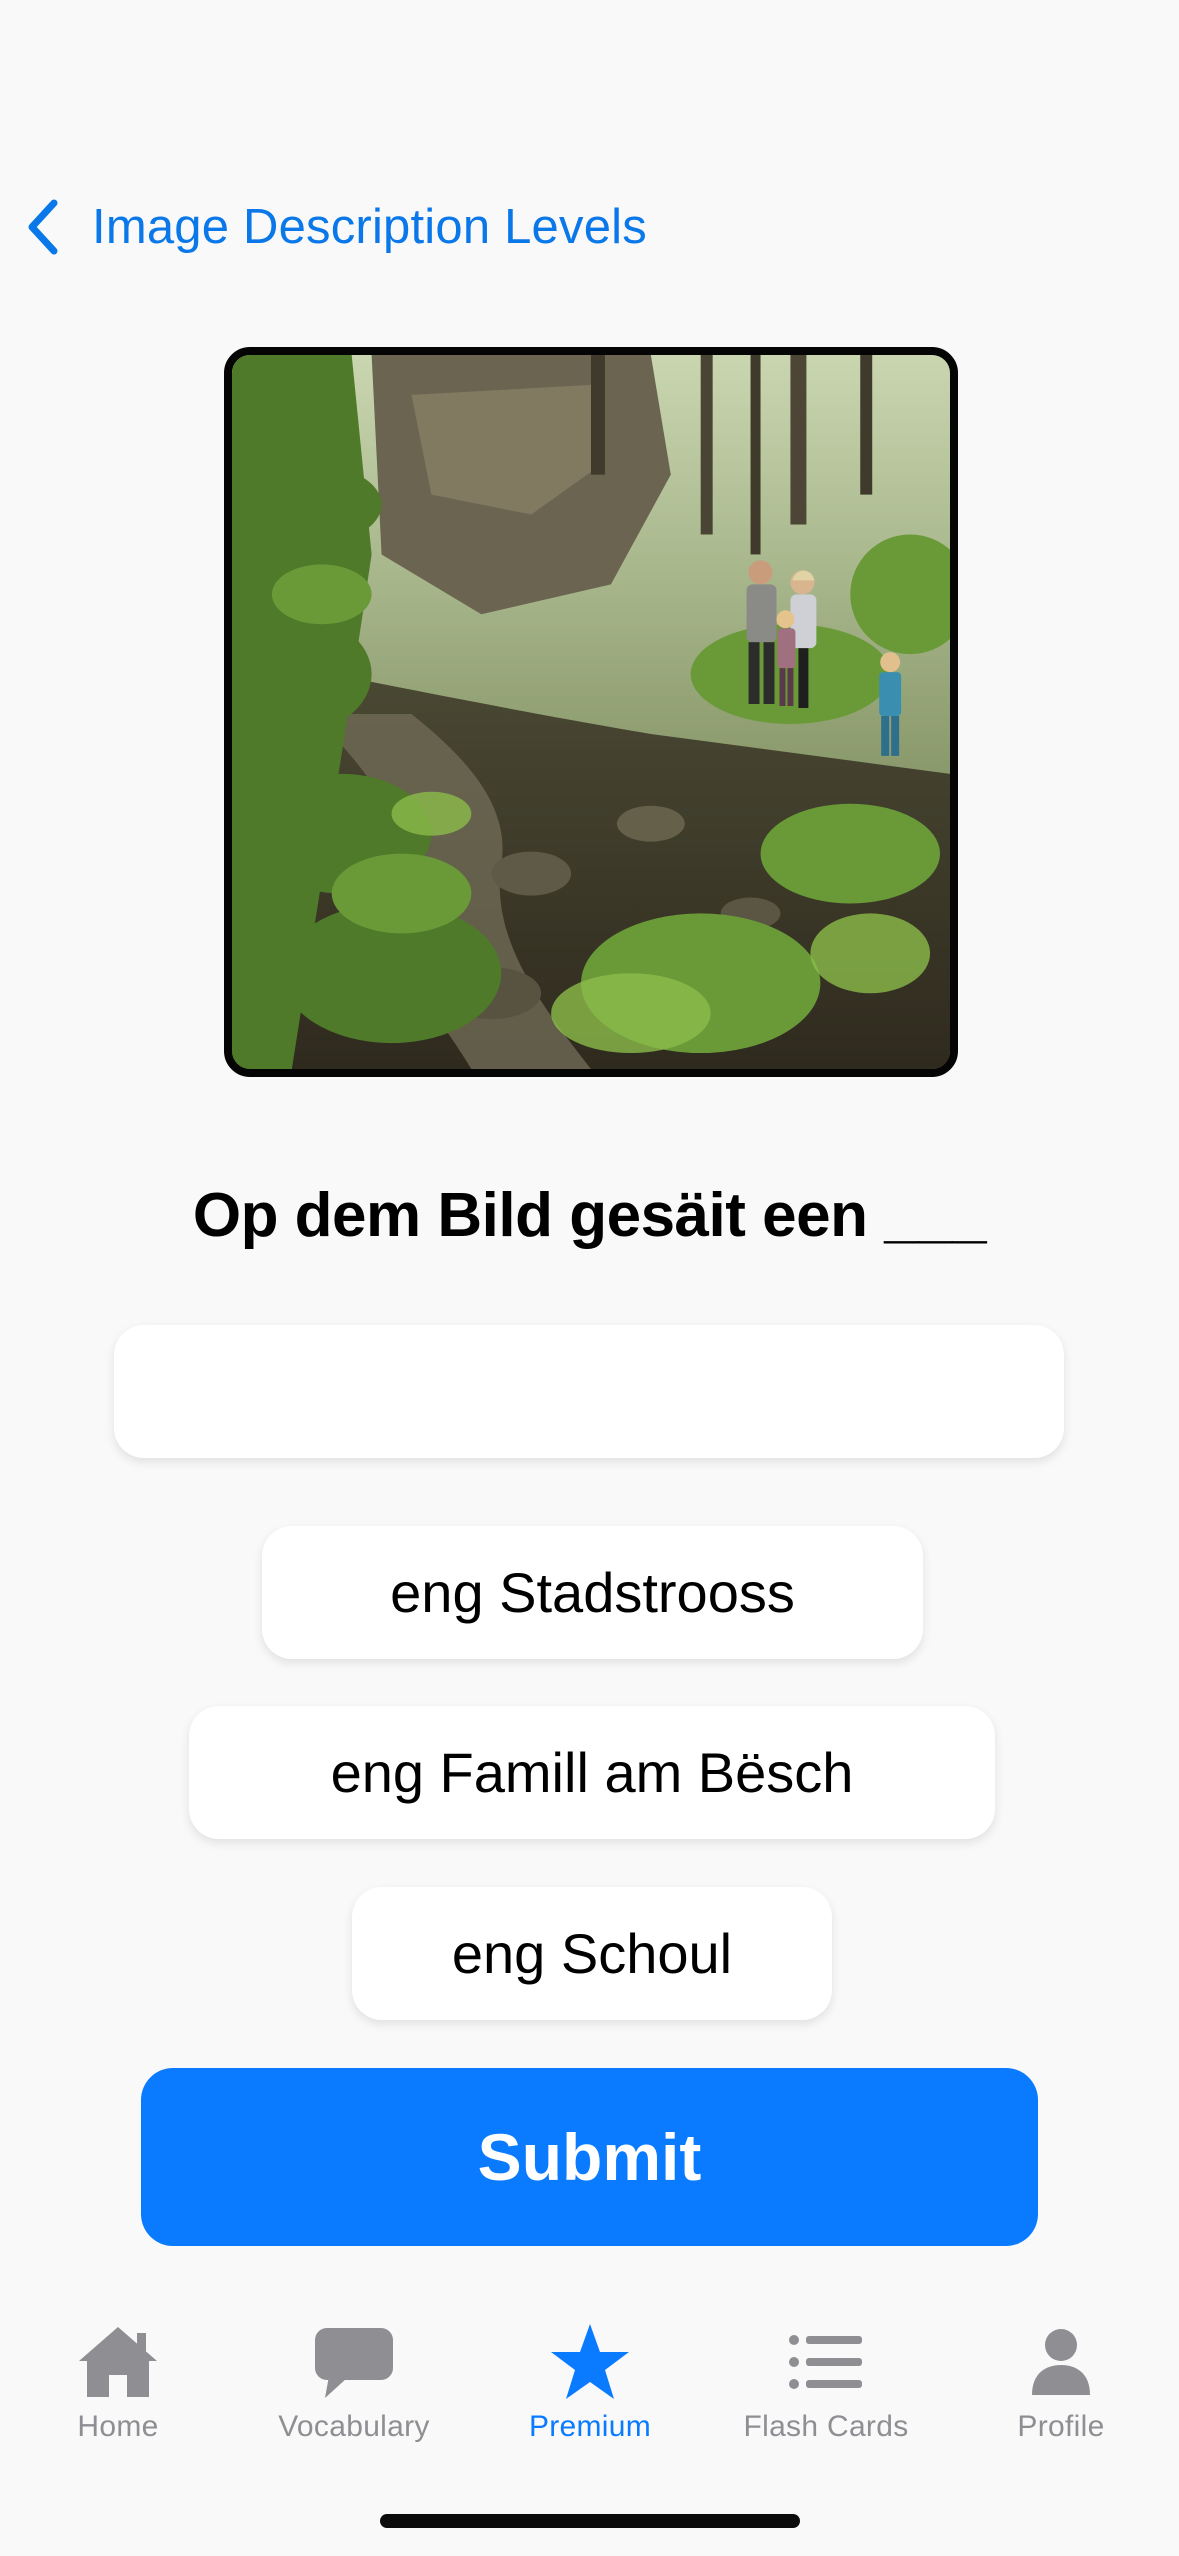  What do you see at coordinates (590, 2426) in the screenshot?
I see `tab-premium-label: Premium` at bounding box center [590, 2426].